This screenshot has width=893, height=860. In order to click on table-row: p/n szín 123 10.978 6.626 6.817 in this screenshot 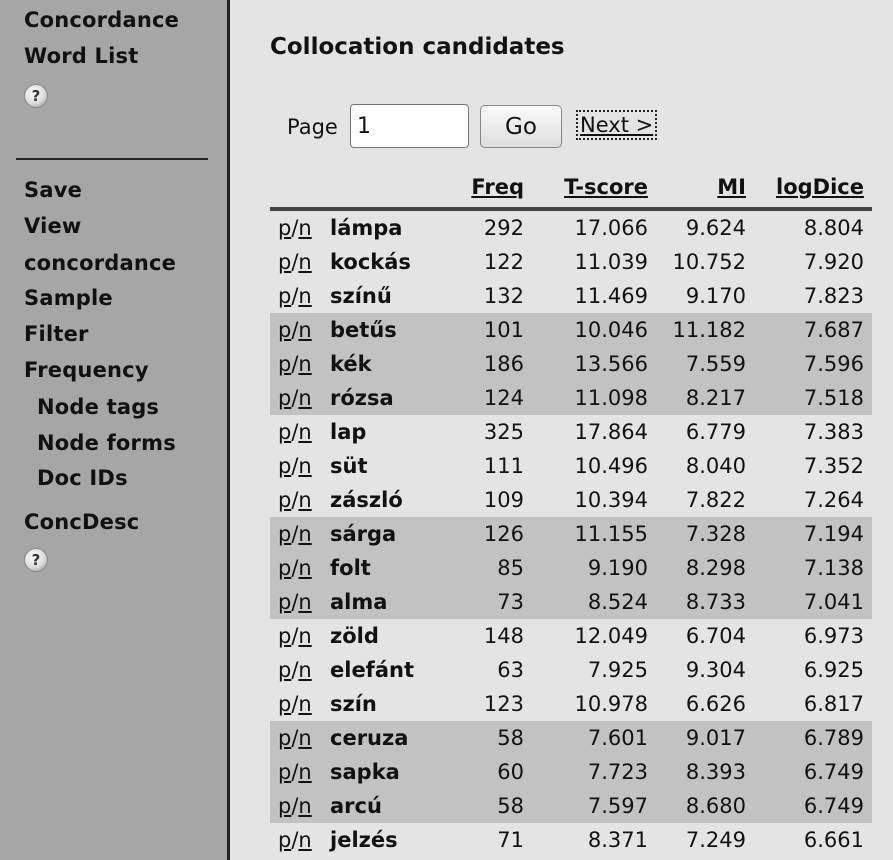, I will do `click(571, 704)`.